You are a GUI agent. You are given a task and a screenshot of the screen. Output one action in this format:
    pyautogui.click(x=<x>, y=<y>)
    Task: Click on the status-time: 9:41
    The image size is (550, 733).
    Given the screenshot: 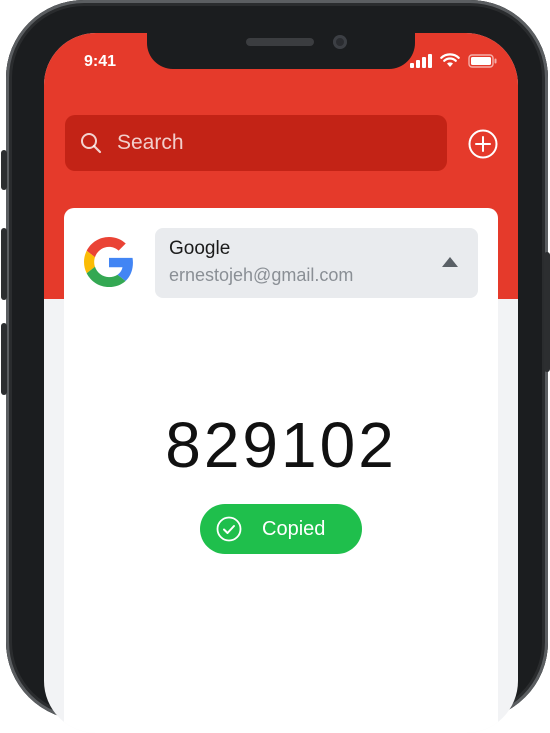 What is the action you would take?
    pyautogui.click(x=100, y=61)
    